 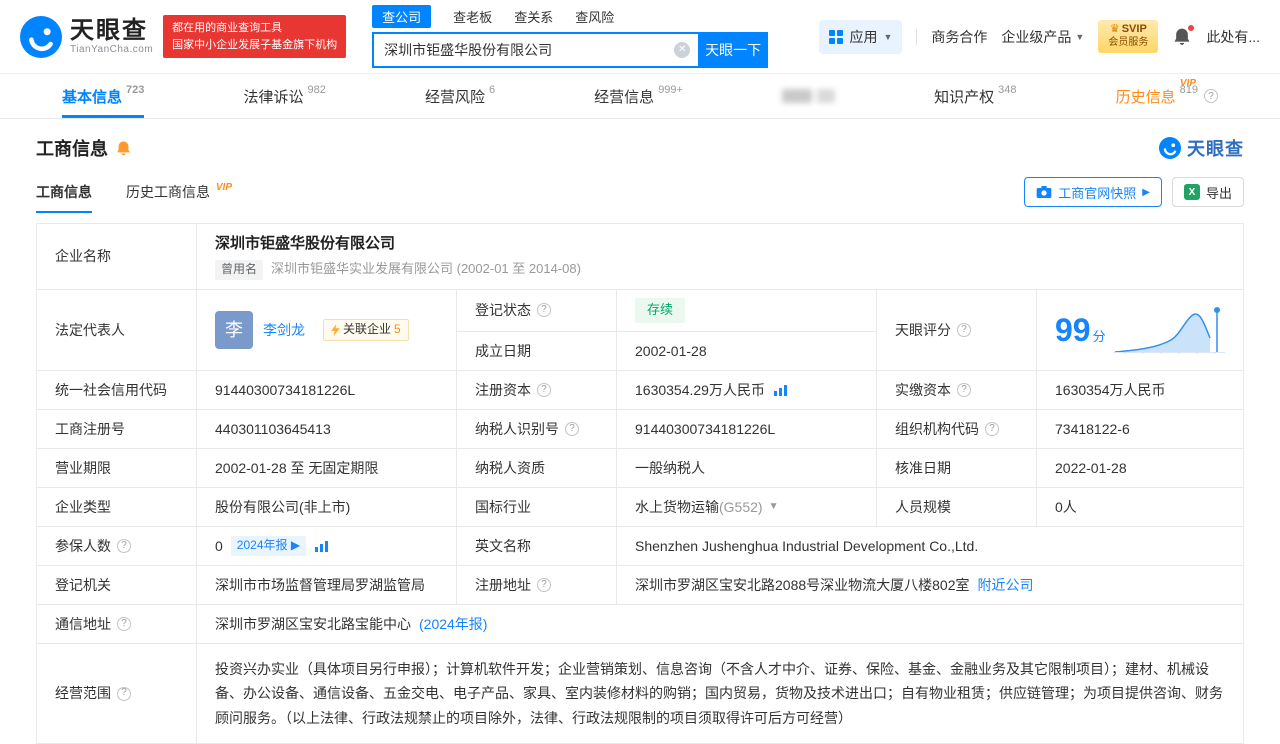 What do you see at coordinates (741, 506) in the screenshot?
I see `industry-code: (G552)` at bounding box center [741, 506].